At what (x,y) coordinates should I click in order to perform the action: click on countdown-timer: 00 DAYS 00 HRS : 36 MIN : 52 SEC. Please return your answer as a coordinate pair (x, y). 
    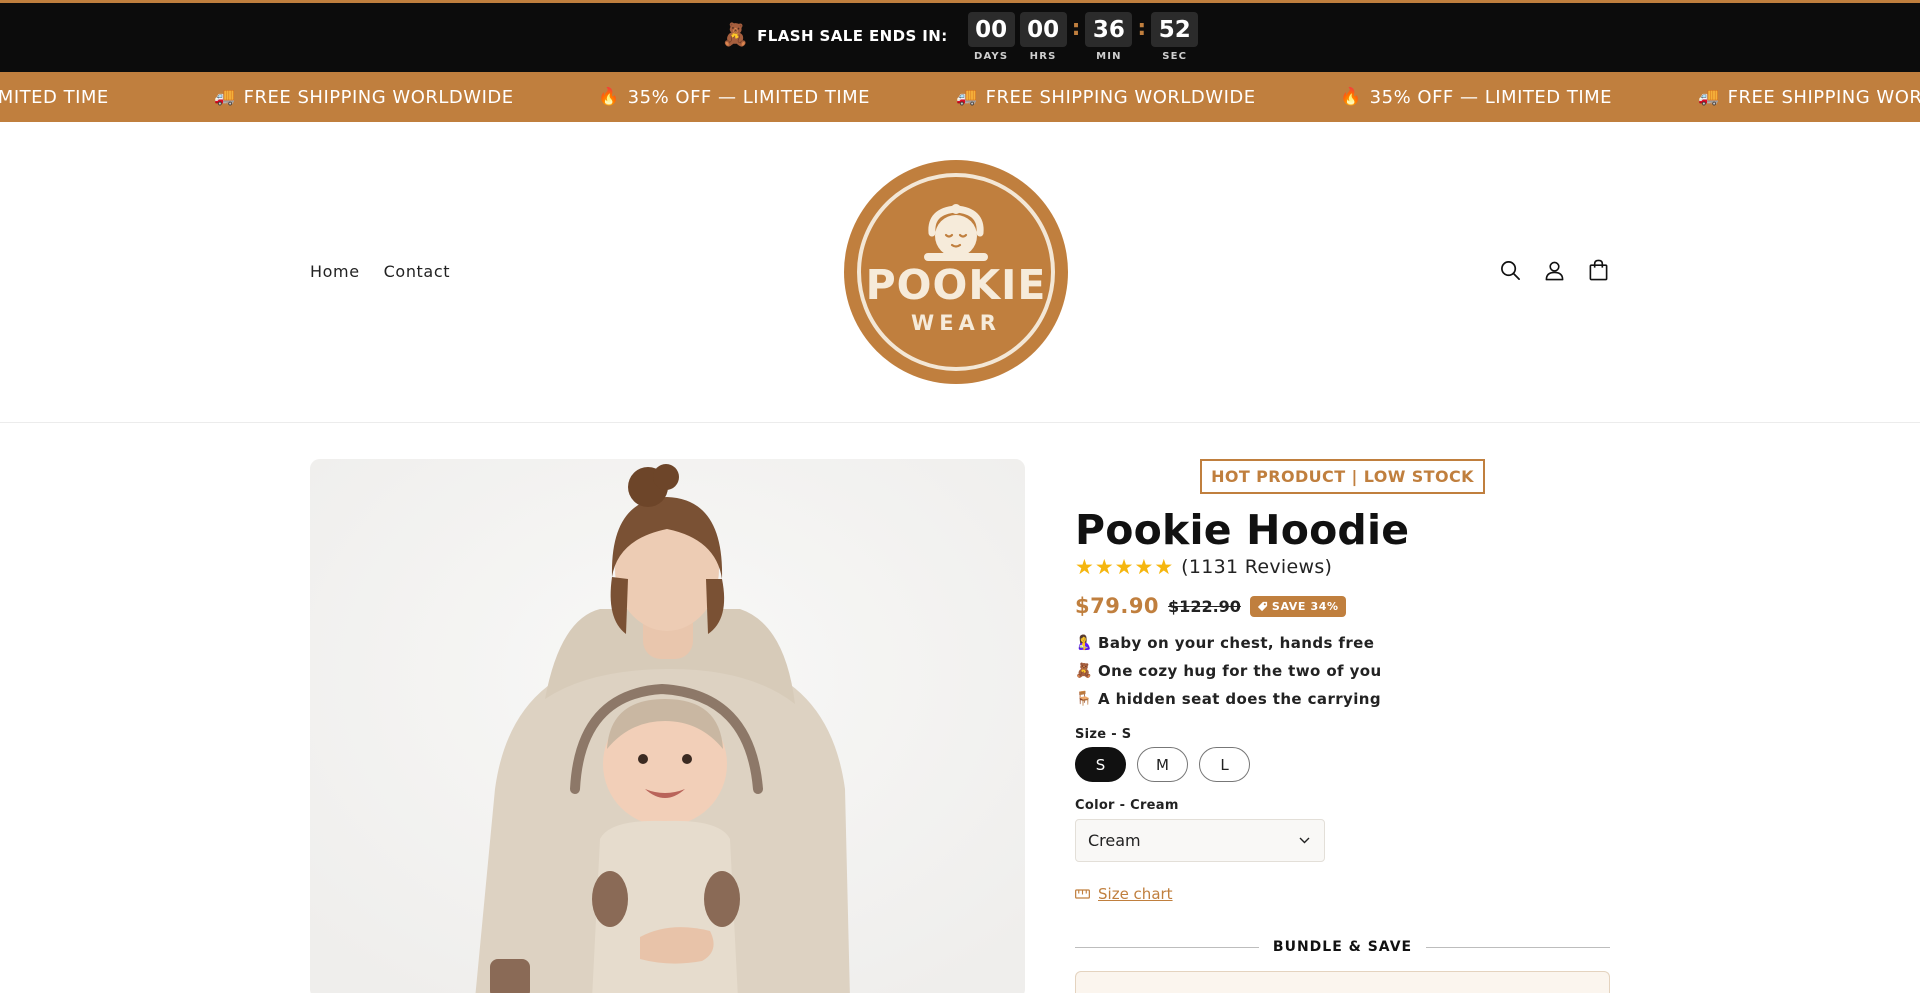
    Looking at the image, I should click on (1083, 37).